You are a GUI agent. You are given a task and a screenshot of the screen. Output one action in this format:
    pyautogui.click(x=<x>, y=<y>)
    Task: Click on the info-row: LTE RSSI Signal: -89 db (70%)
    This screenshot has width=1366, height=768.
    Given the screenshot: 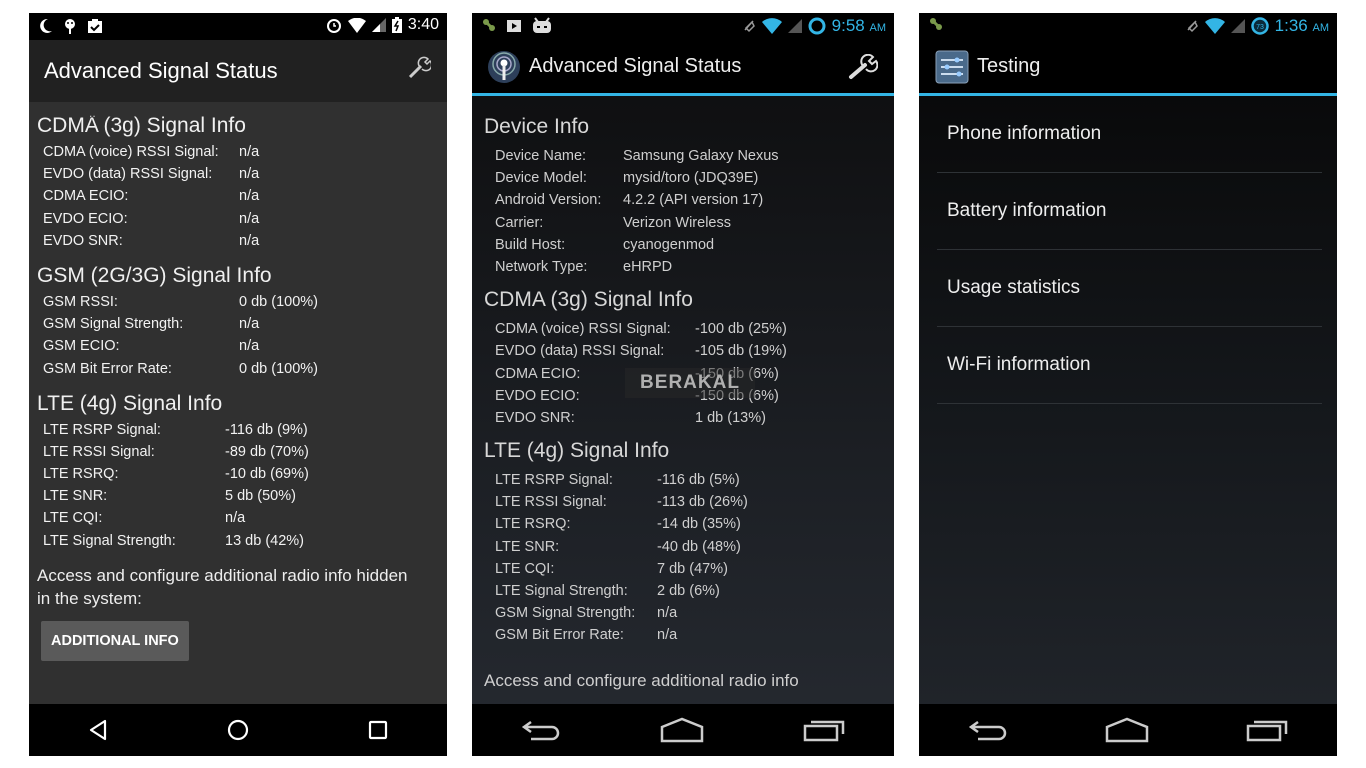 What is the action you would take?
    pyautogui.click(x=242, y=452)
    